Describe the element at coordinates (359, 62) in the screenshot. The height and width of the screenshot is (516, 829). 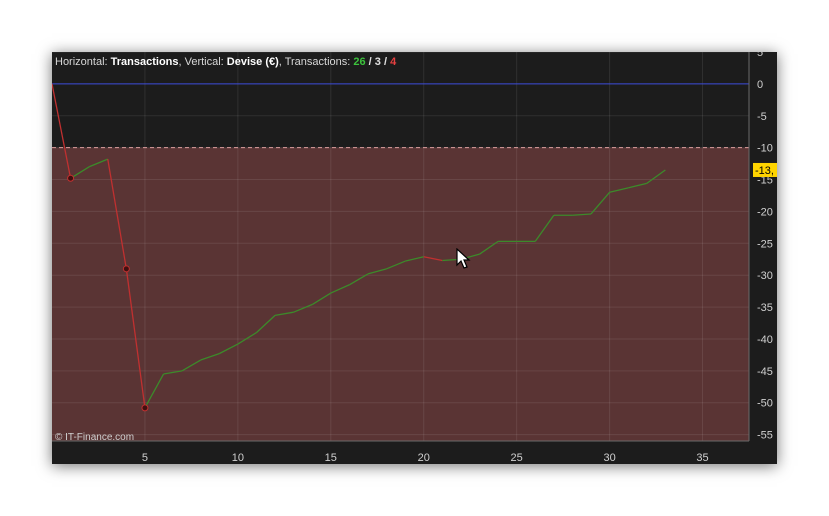
I see `winning-count: 26` at that location.